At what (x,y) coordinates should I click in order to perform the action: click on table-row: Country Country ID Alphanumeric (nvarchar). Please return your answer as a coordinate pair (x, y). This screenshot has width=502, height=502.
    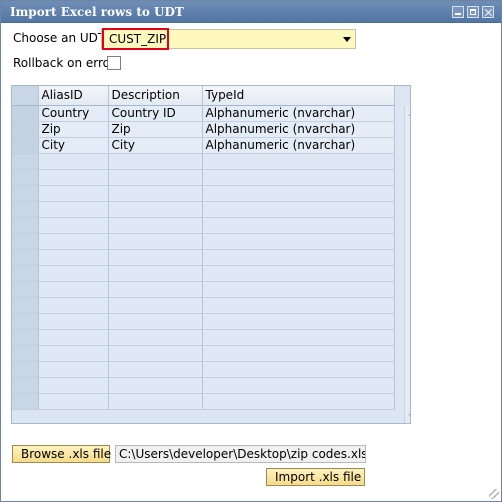
    Looking at the image, I should click on (203, 113).